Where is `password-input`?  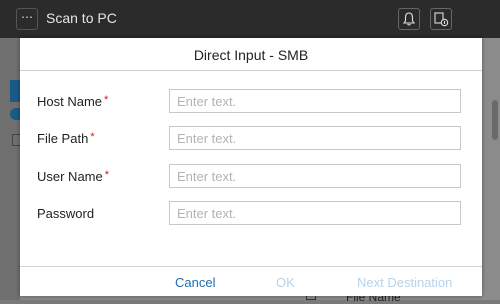
password-input is located at coordinates (315, 213).